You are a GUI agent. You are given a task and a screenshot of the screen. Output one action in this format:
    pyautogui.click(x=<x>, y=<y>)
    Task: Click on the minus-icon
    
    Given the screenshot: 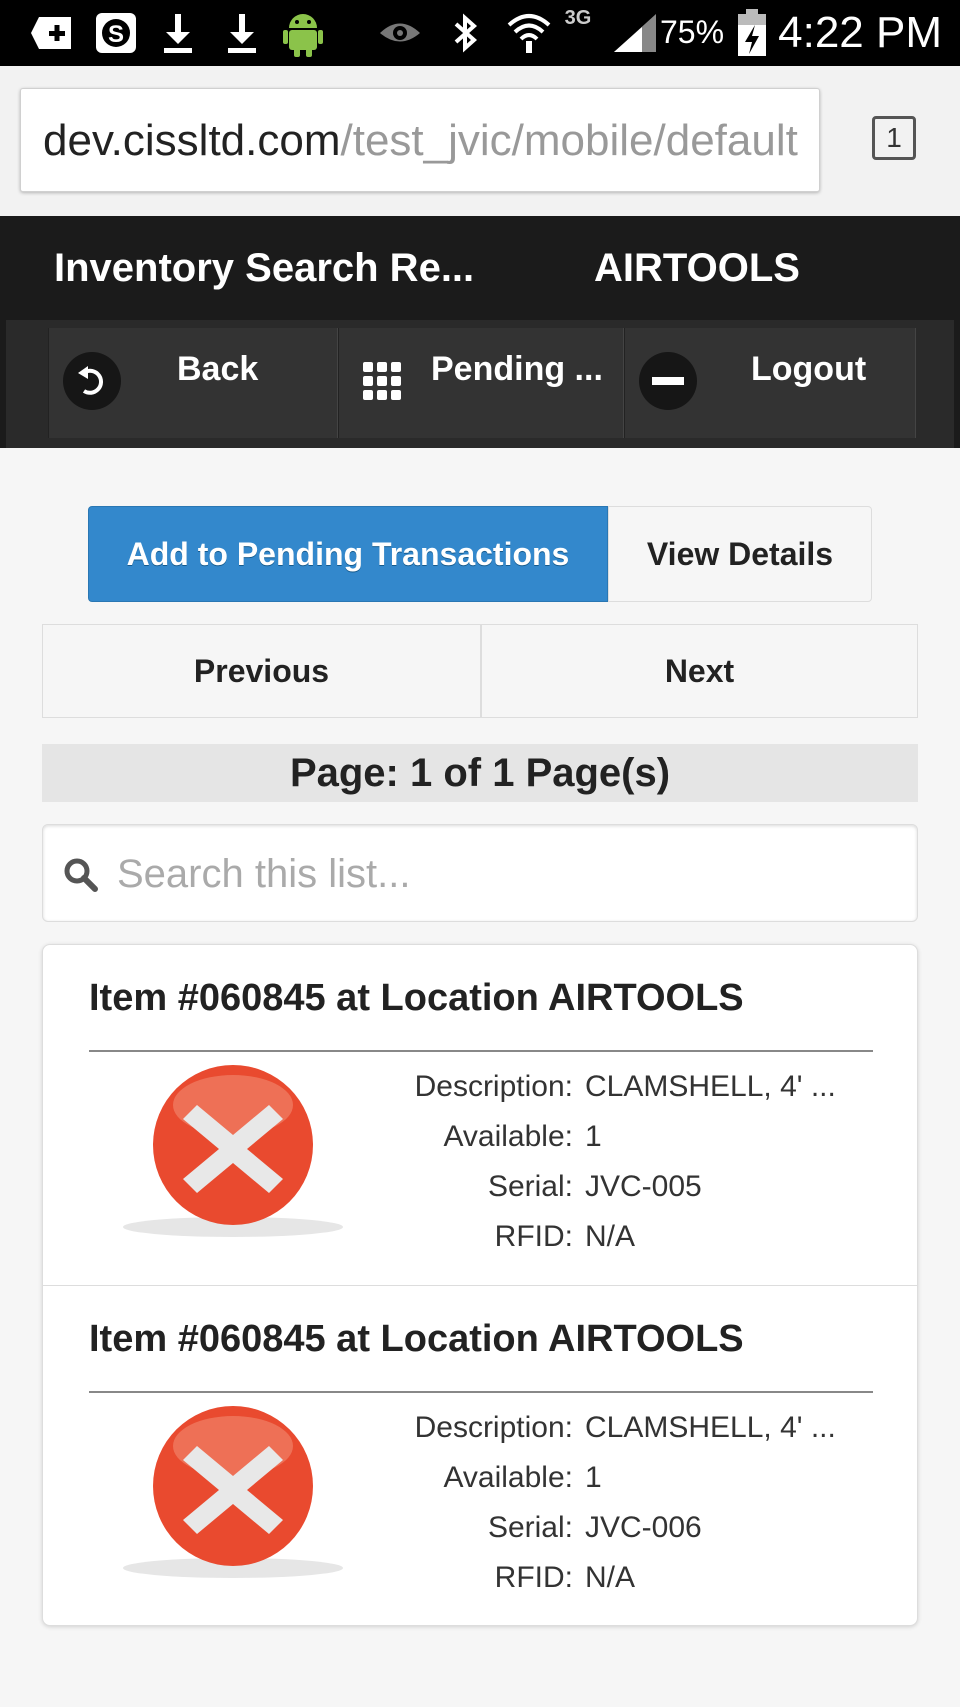 What is the action you would take?
    pyautogui.click(x=668, y=381)
    